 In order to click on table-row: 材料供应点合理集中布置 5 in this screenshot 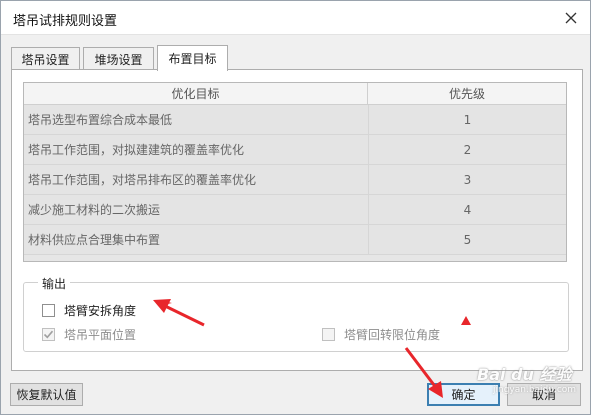, I will do `click(295, 240)`.